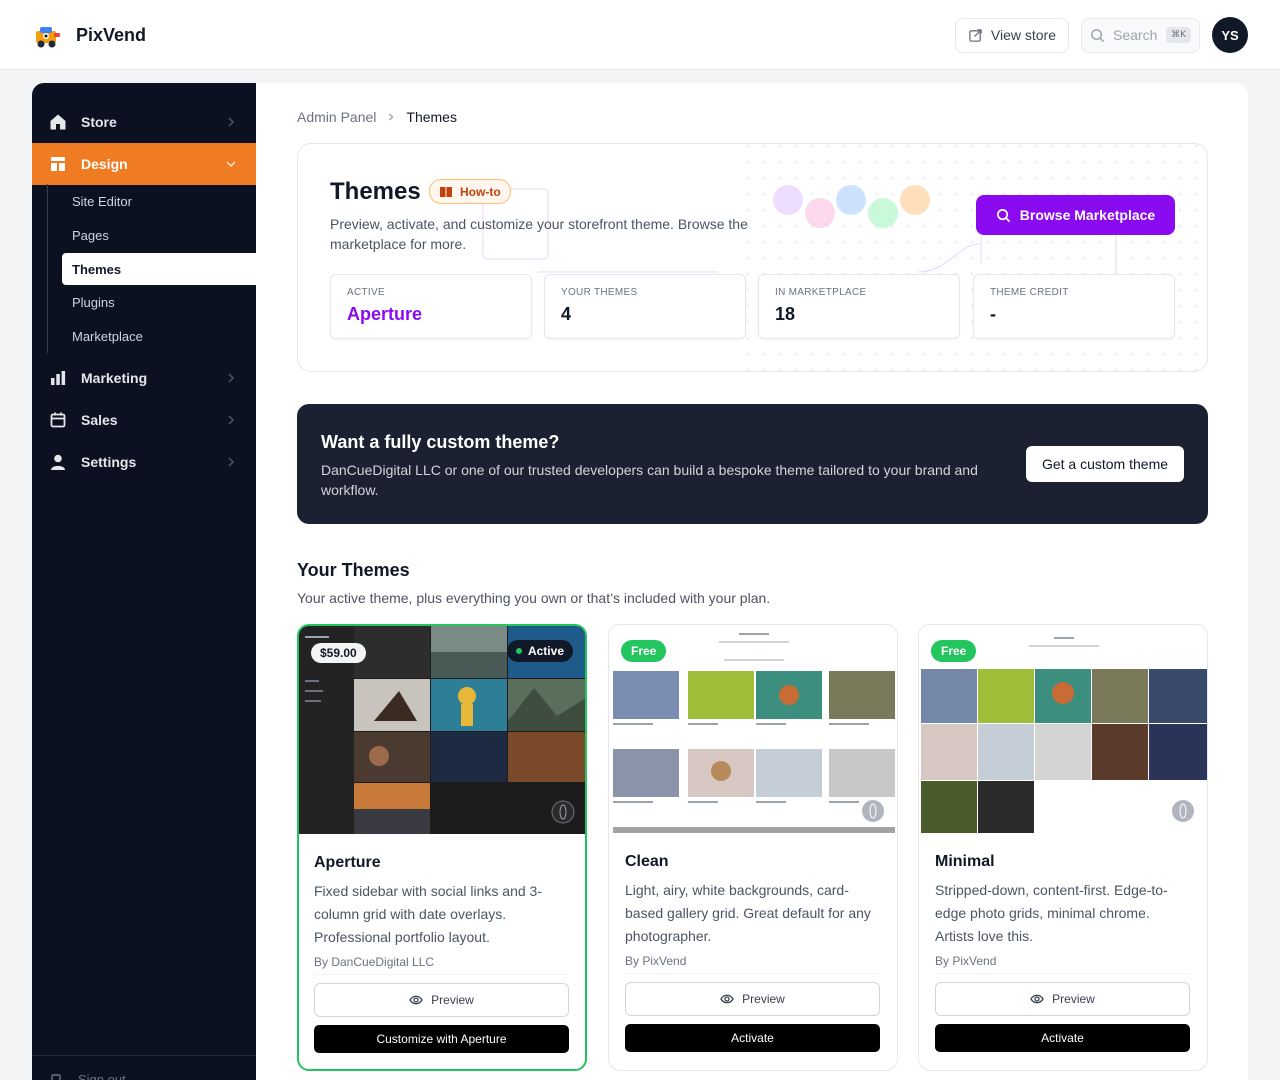 The height and width of the screenshot is (1080, 1280). Describe the element at coordinates (347, 862) in the screenshot. I see `theme-name: Aperture` at that location.